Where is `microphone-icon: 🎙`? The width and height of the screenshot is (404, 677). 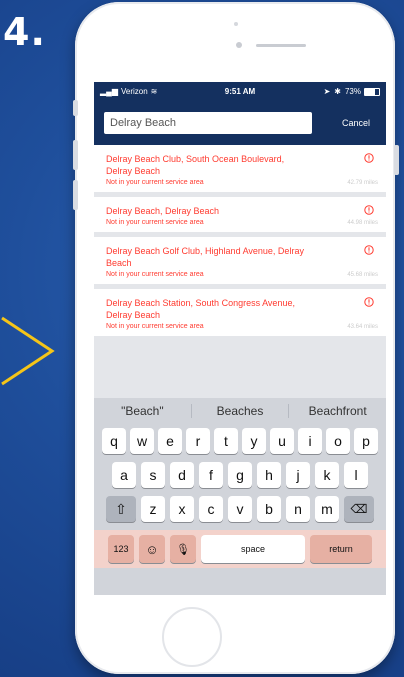 microphone-icon: 🎙 is located at coordinates (183, 549).